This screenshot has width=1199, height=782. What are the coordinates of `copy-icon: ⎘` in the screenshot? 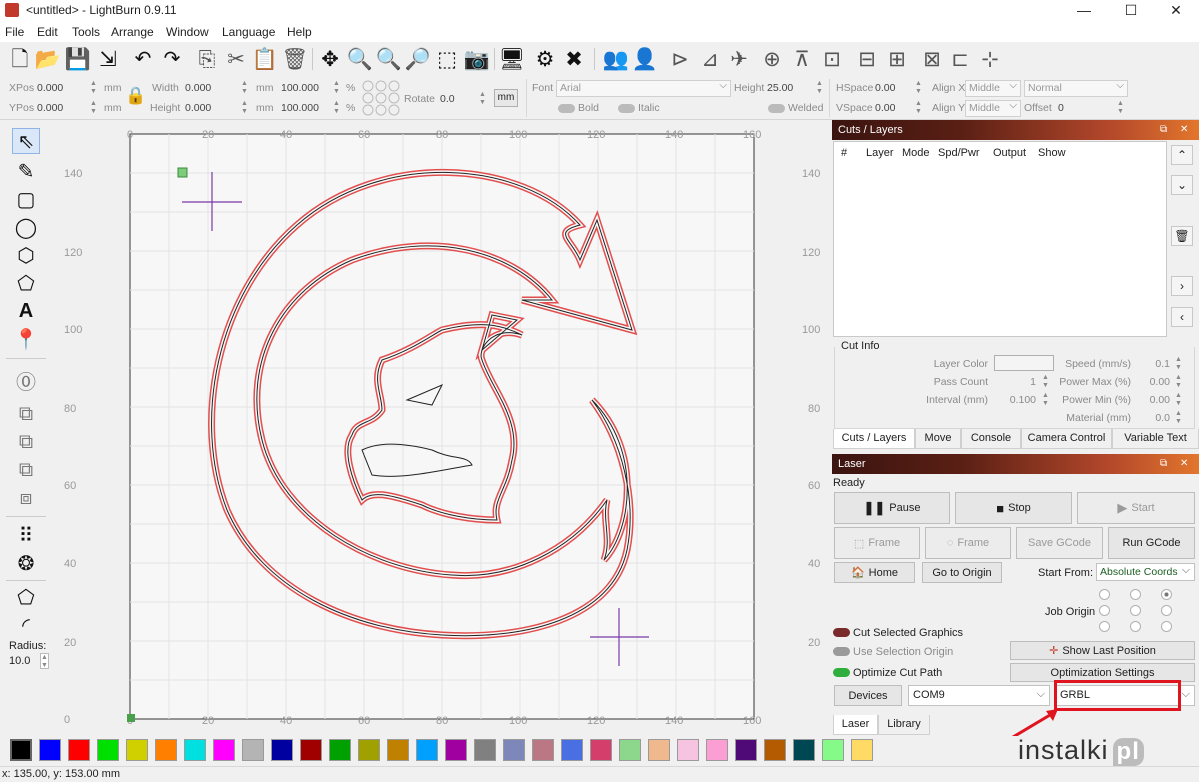 It's located at (207, 59).